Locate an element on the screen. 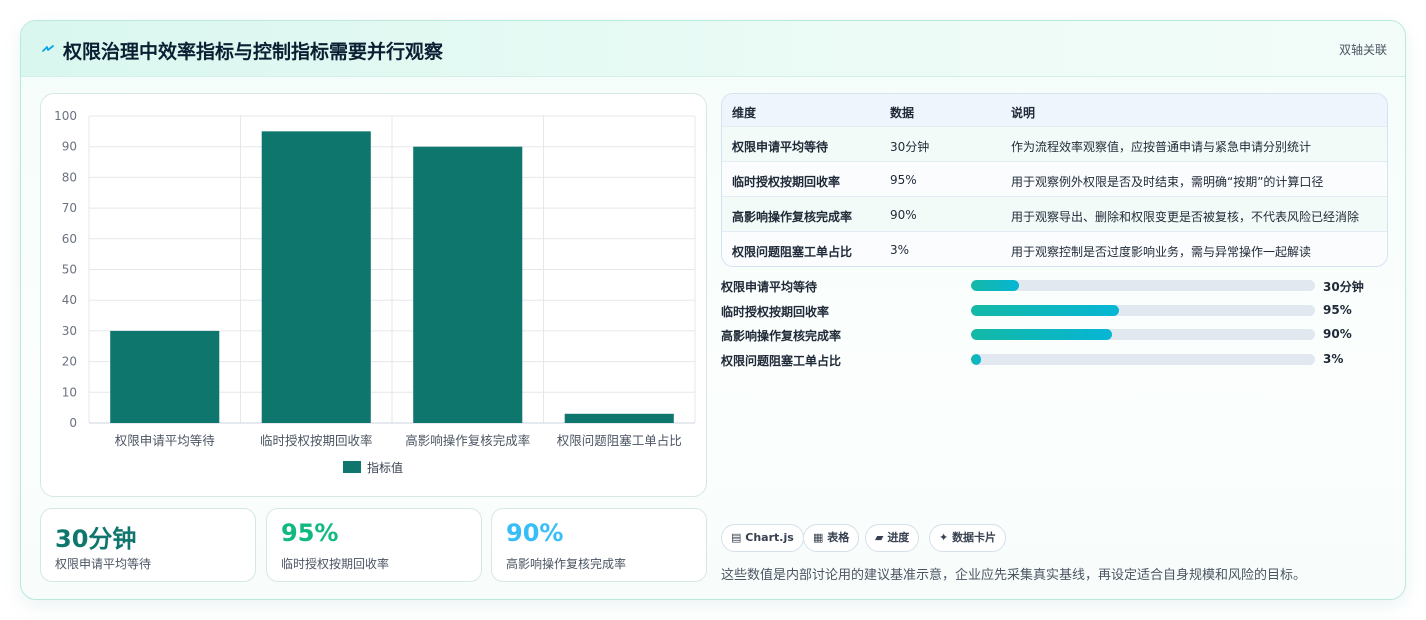 The height and width of the screenshot is (620, 1426). chip-table: ▦ 表格 is located at coordinates (831, 538).